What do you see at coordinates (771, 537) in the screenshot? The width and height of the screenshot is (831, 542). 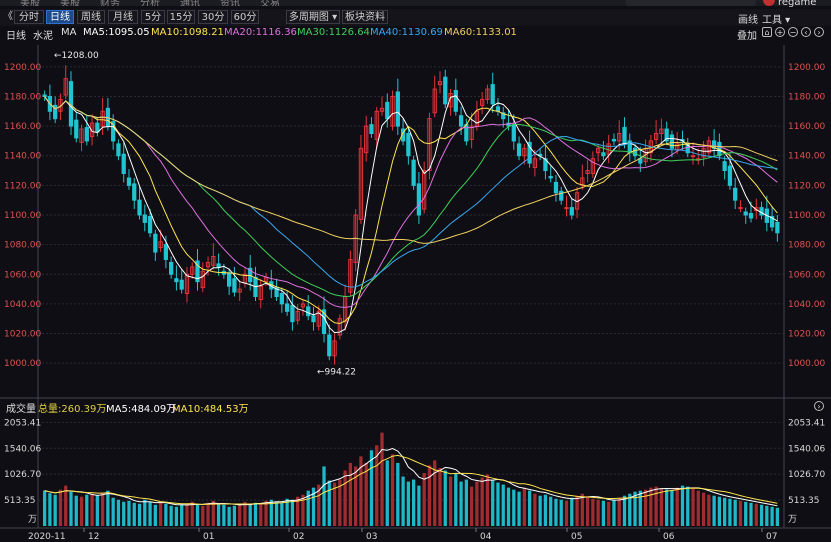 I see `x-axis-label: 07` at bounding box center [771, 537].